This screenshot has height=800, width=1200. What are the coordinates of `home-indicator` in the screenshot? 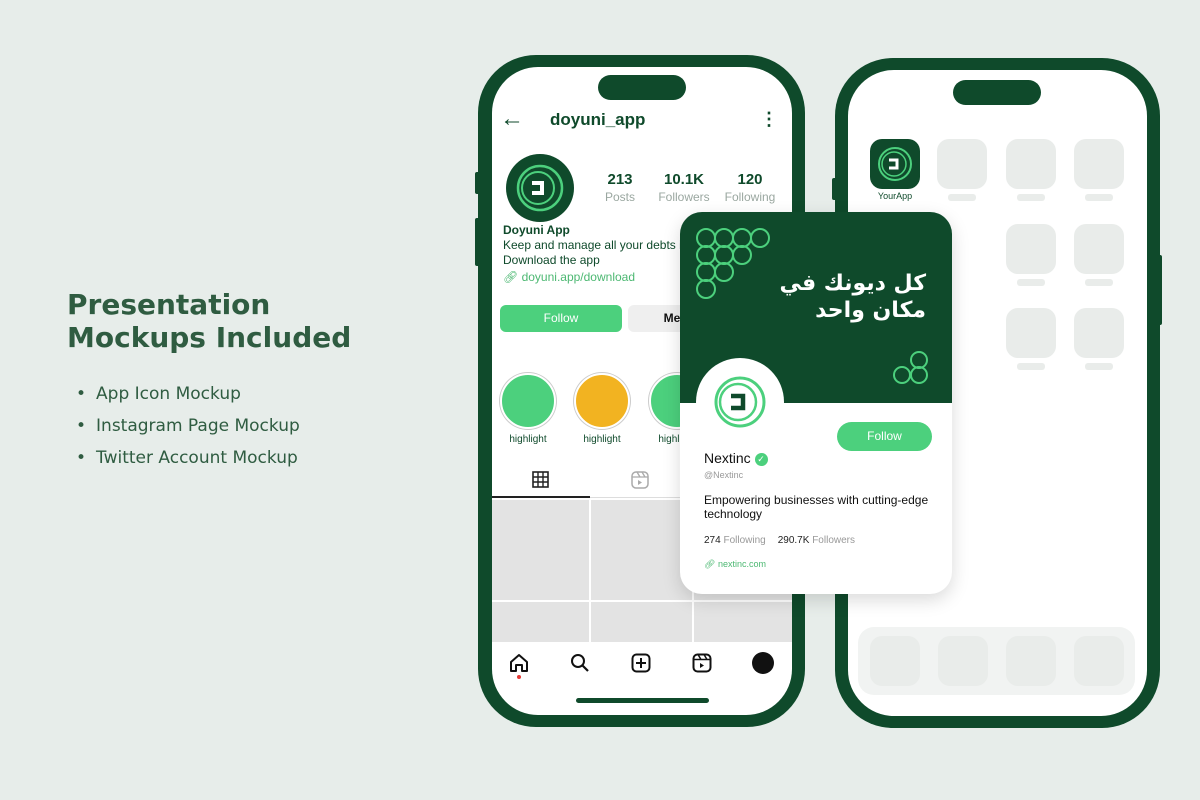 It's located at (642, 700).